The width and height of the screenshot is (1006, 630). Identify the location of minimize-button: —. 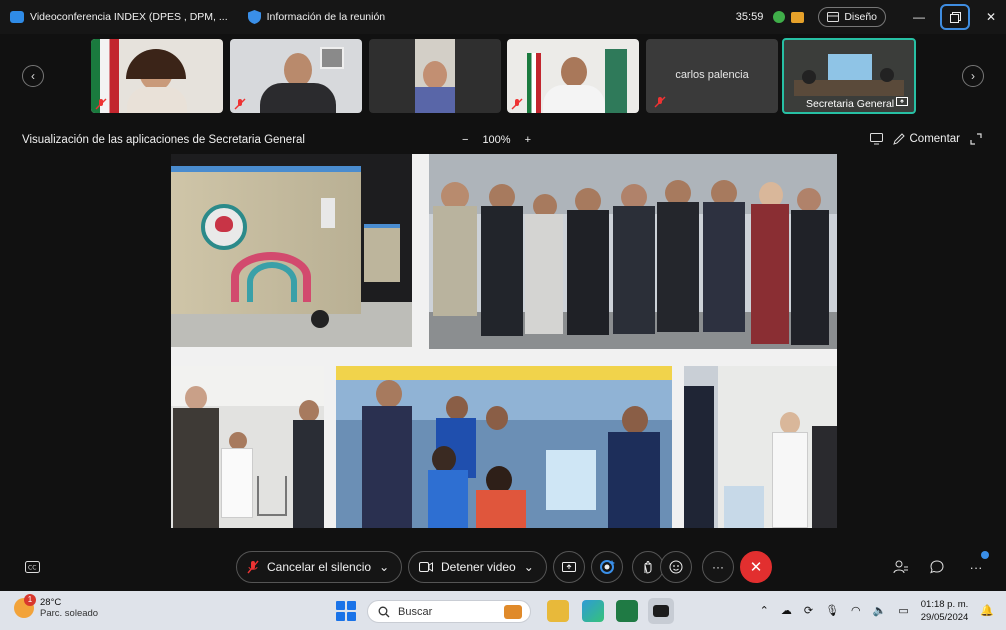
(919, 17).